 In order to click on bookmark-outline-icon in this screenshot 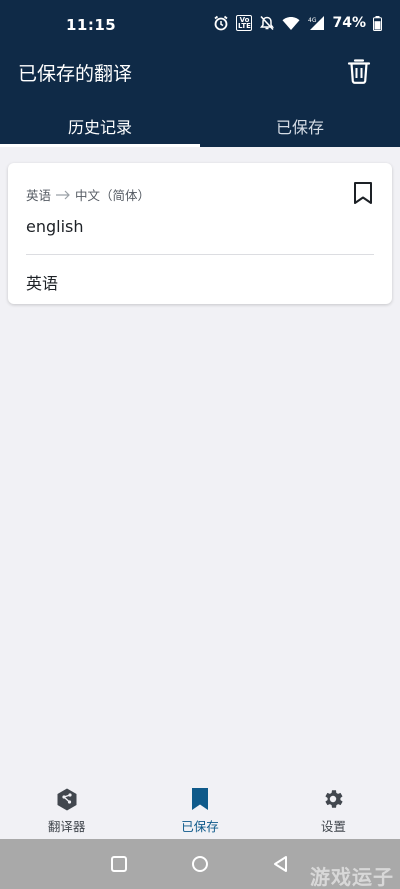, I will do `click(363, 193)`.